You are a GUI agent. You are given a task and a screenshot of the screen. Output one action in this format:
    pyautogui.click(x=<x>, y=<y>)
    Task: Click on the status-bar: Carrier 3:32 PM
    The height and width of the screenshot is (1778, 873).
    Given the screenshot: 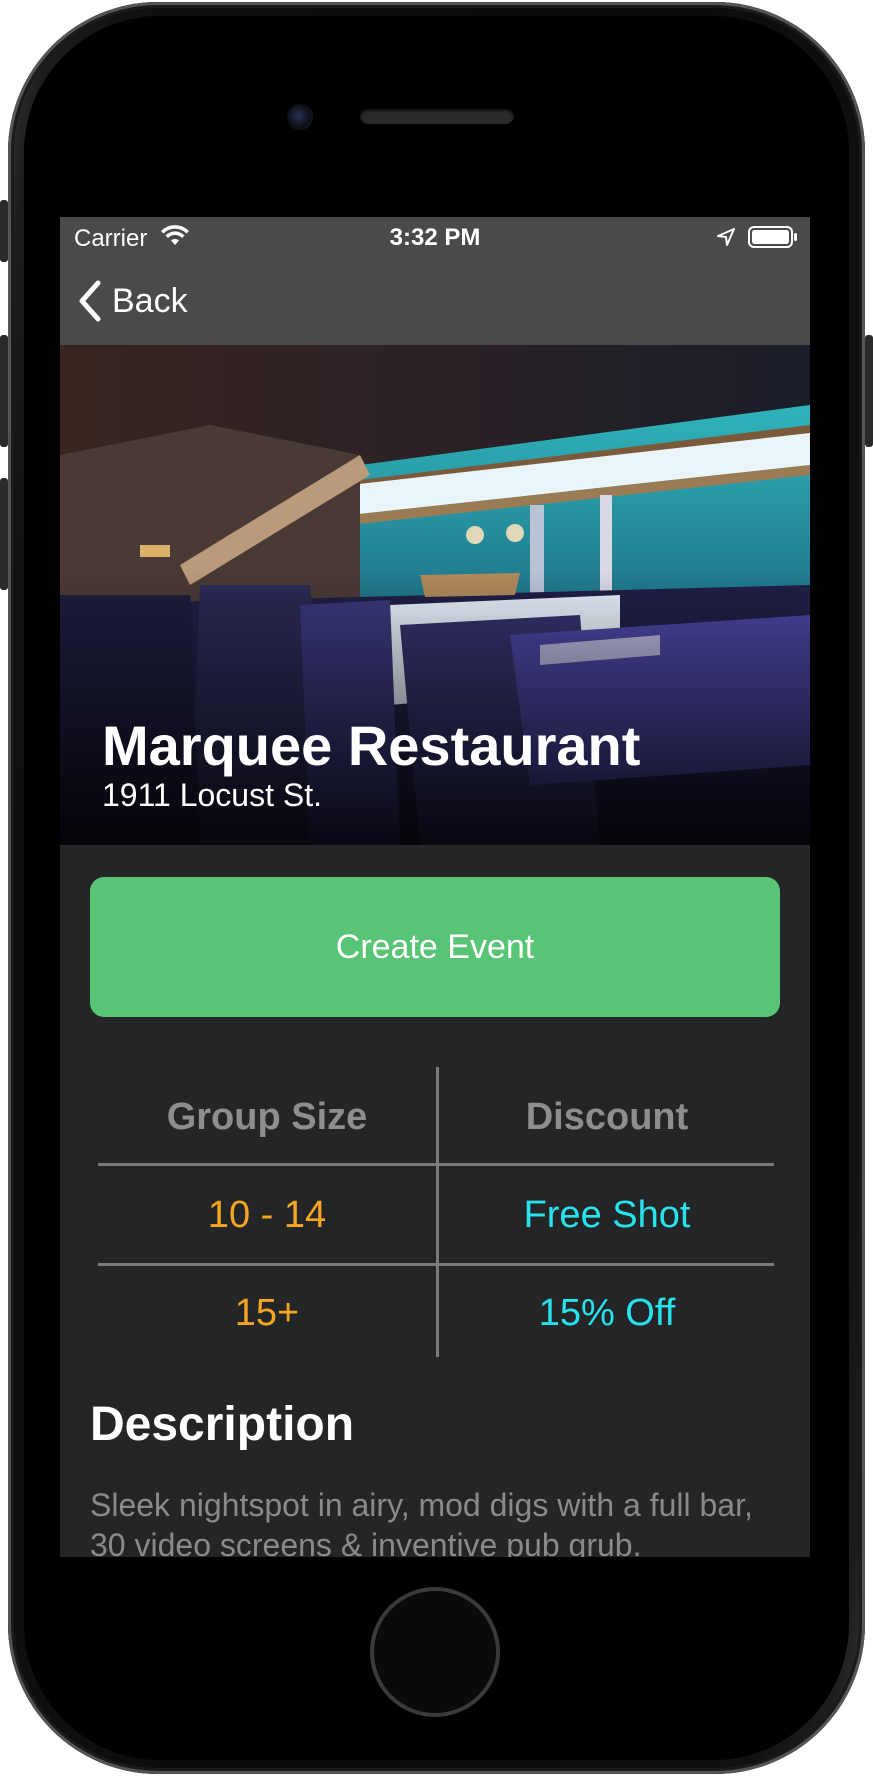 What is the action you would take?
    pyautogui.click(x=435, y=237)
    